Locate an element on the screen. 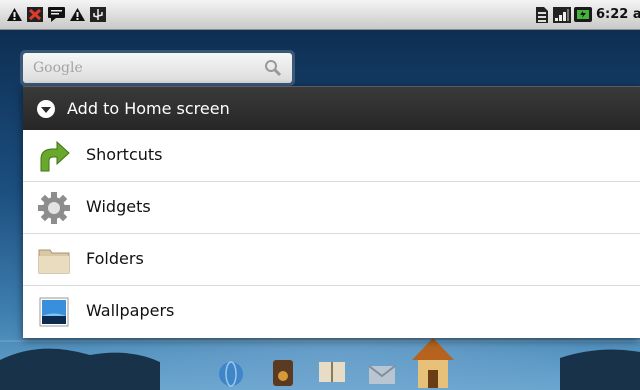 The image size is (640, 390). menu-item-wallpapers: Wallpapers is located at coordinates (331, 311).